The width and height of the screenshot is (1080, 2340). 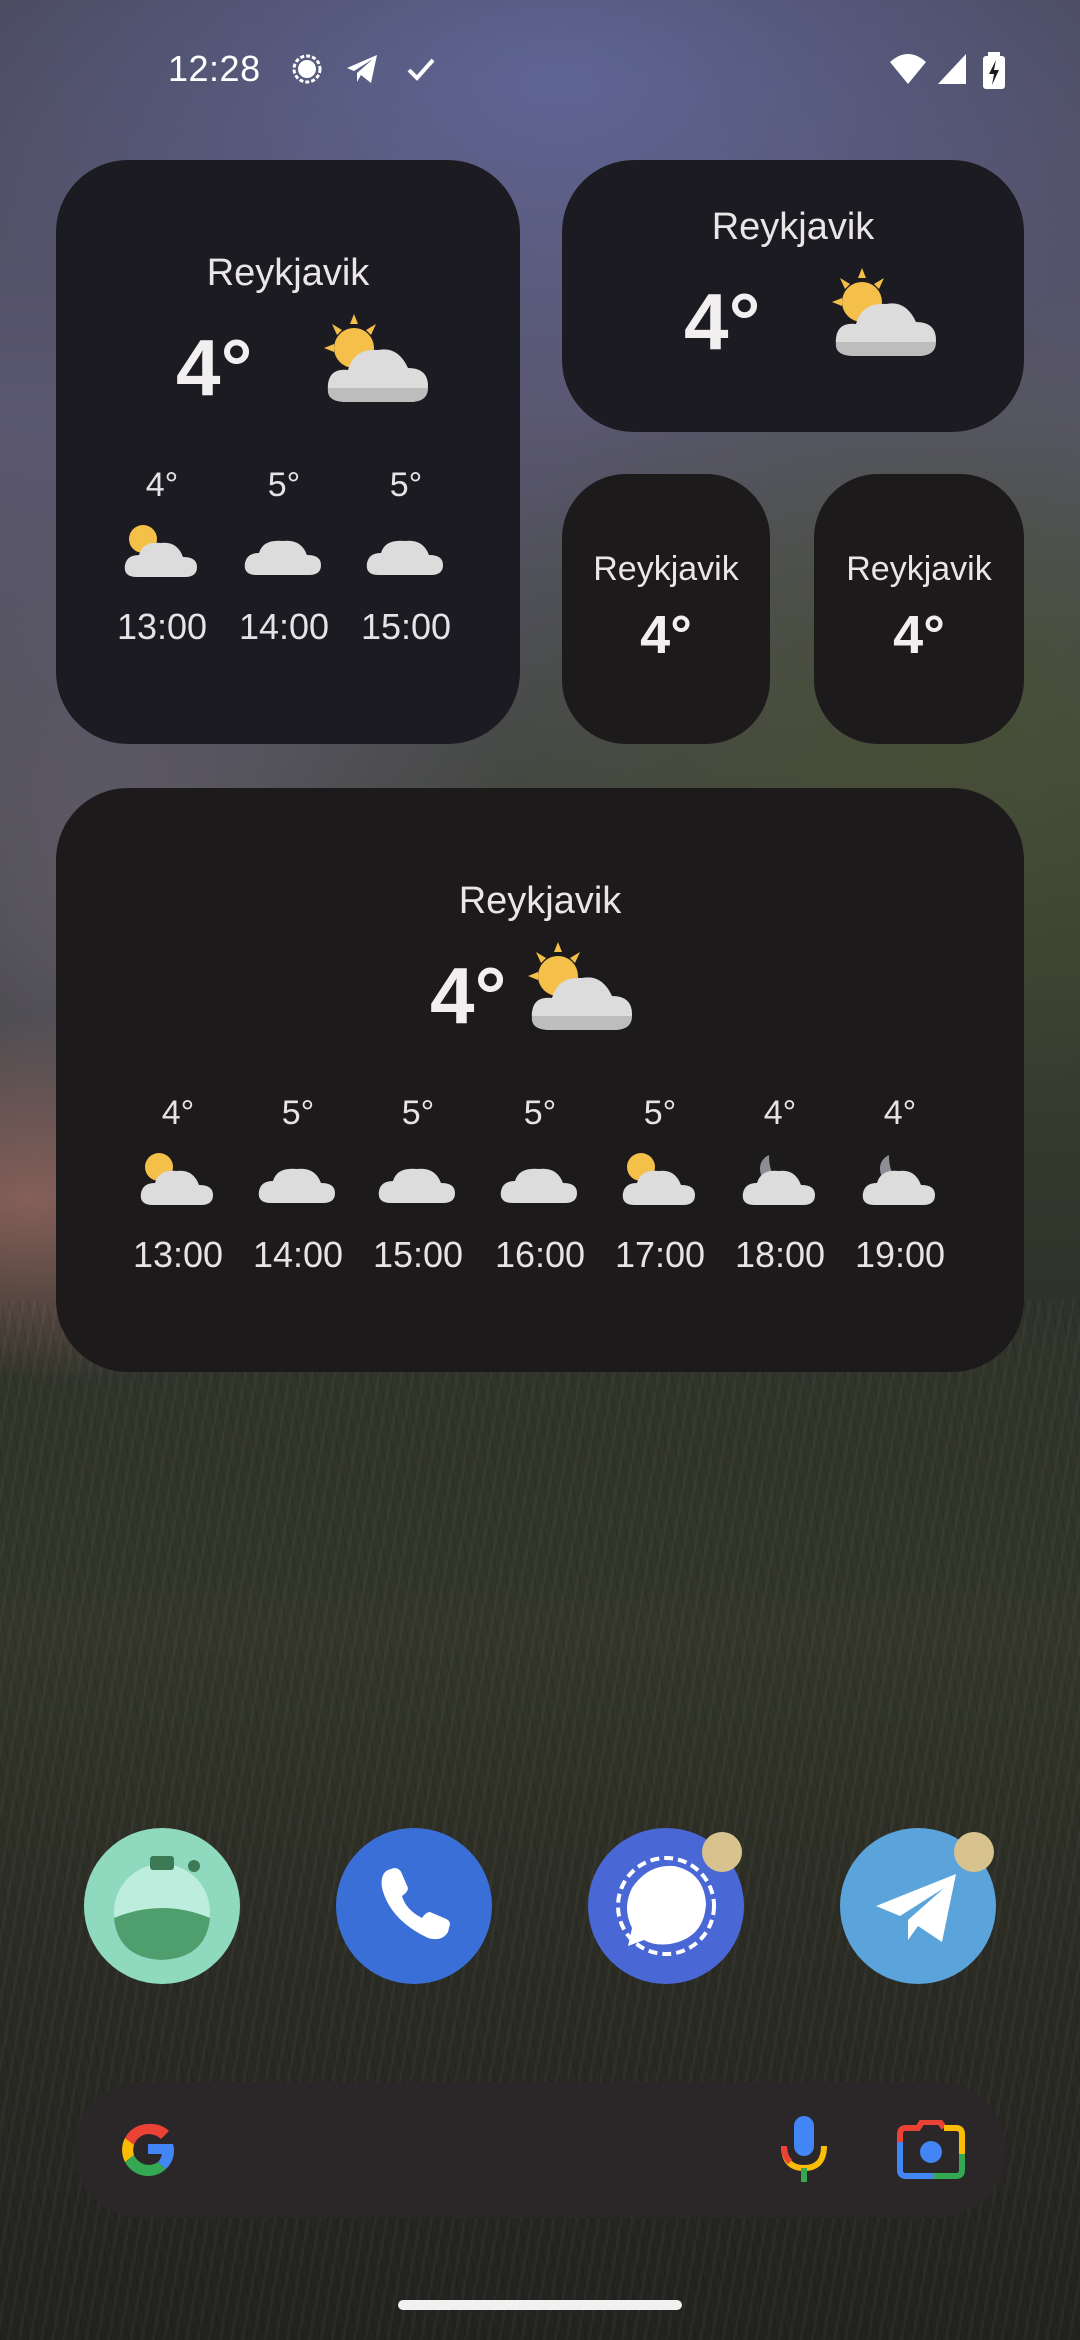 I want to click on microphone-icon, so click(x=804, y=2150).